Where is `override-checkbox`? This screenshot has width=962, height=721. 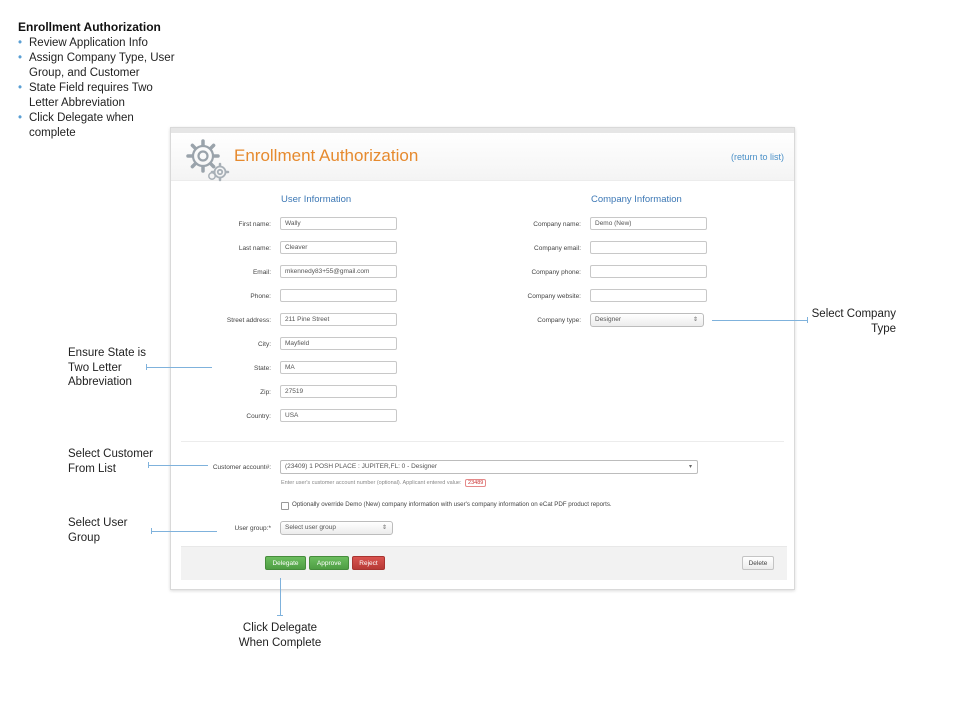 override-checkbox is located at coordinates (285, 506).